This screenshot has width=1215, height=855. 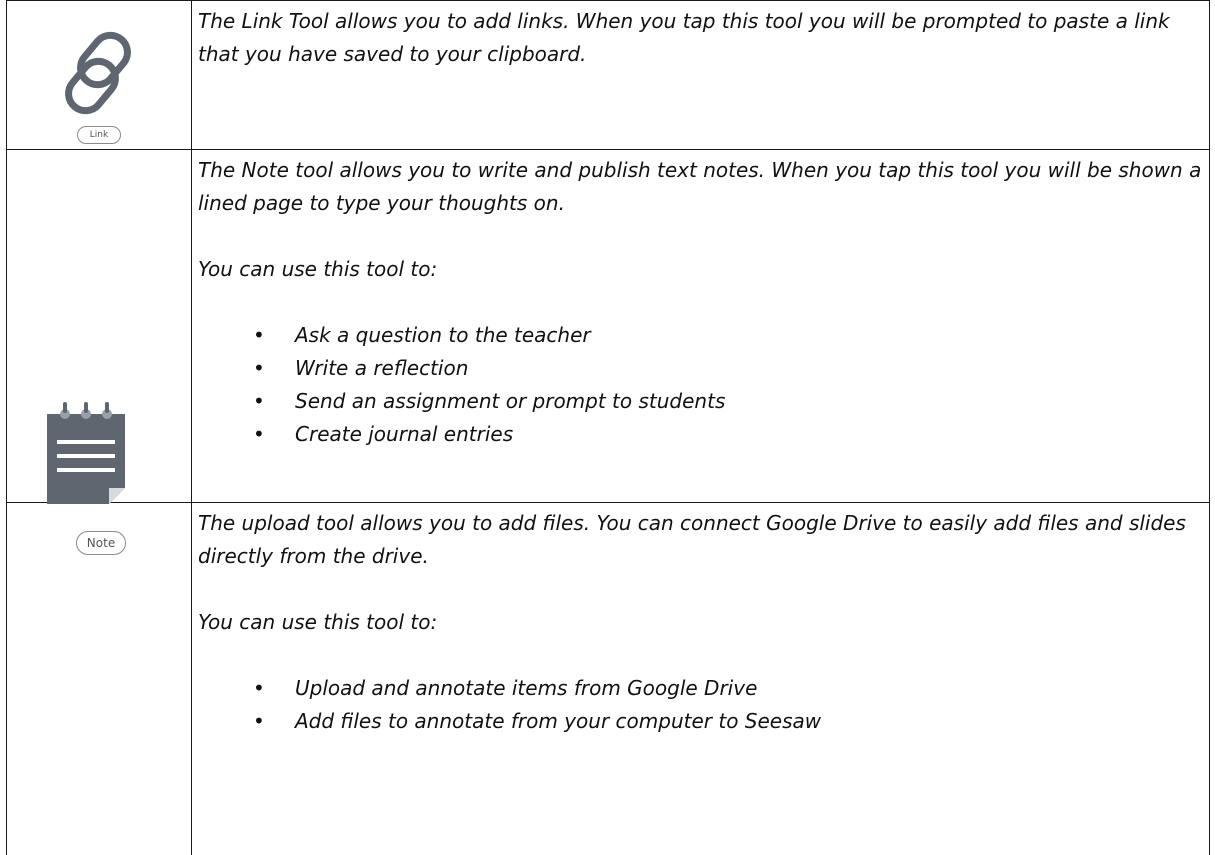 I want to click on link-icon-cell: Link, so click(x=99, y=75).